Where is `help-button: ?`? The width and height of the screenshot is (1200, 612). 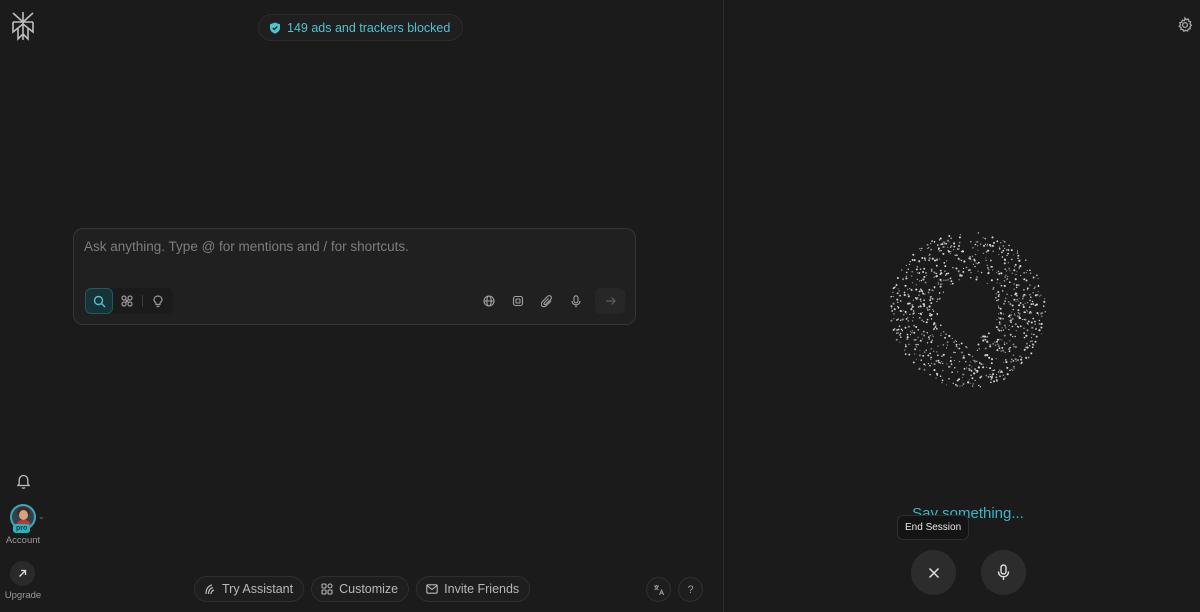
help-button: ? is located at coordinates (690, 589).